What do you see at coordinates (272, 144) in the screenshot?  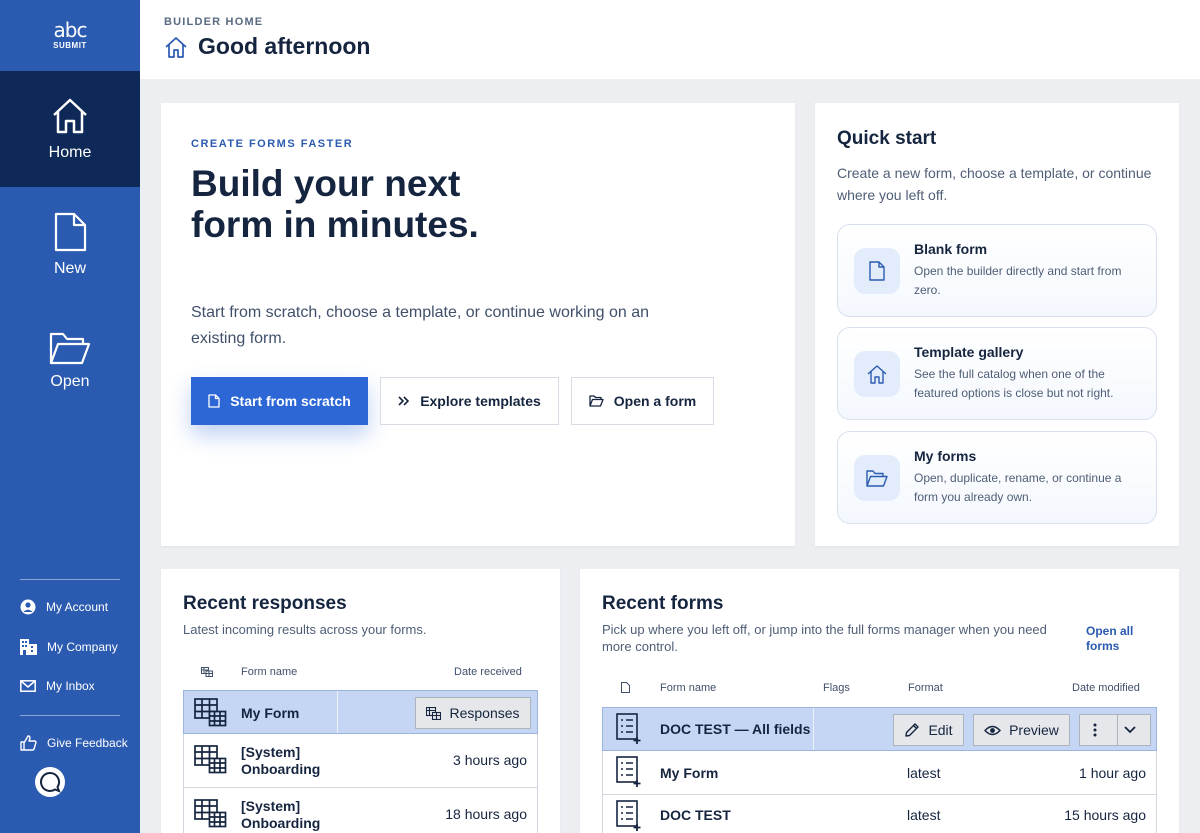 I see `hero-eyebrow: CREATE FORMS FASTER` at bounding box center [272, 144].